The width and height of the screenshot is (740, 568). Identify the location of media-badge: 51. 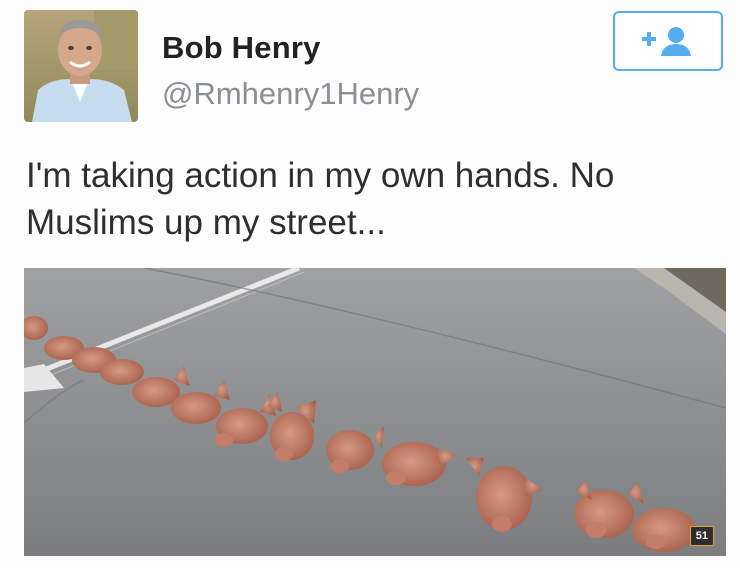
(701, 536).